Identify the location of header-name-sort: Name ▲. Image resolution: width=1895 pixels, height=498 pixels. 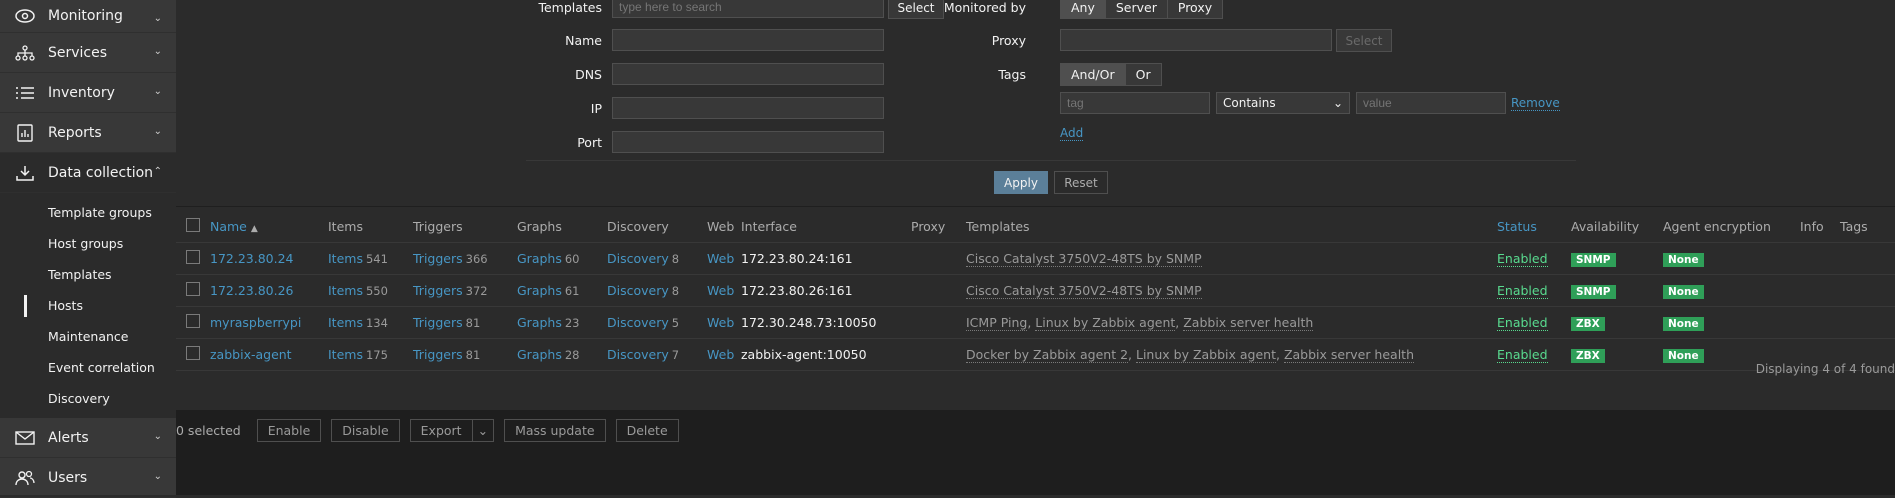
(234, 226).